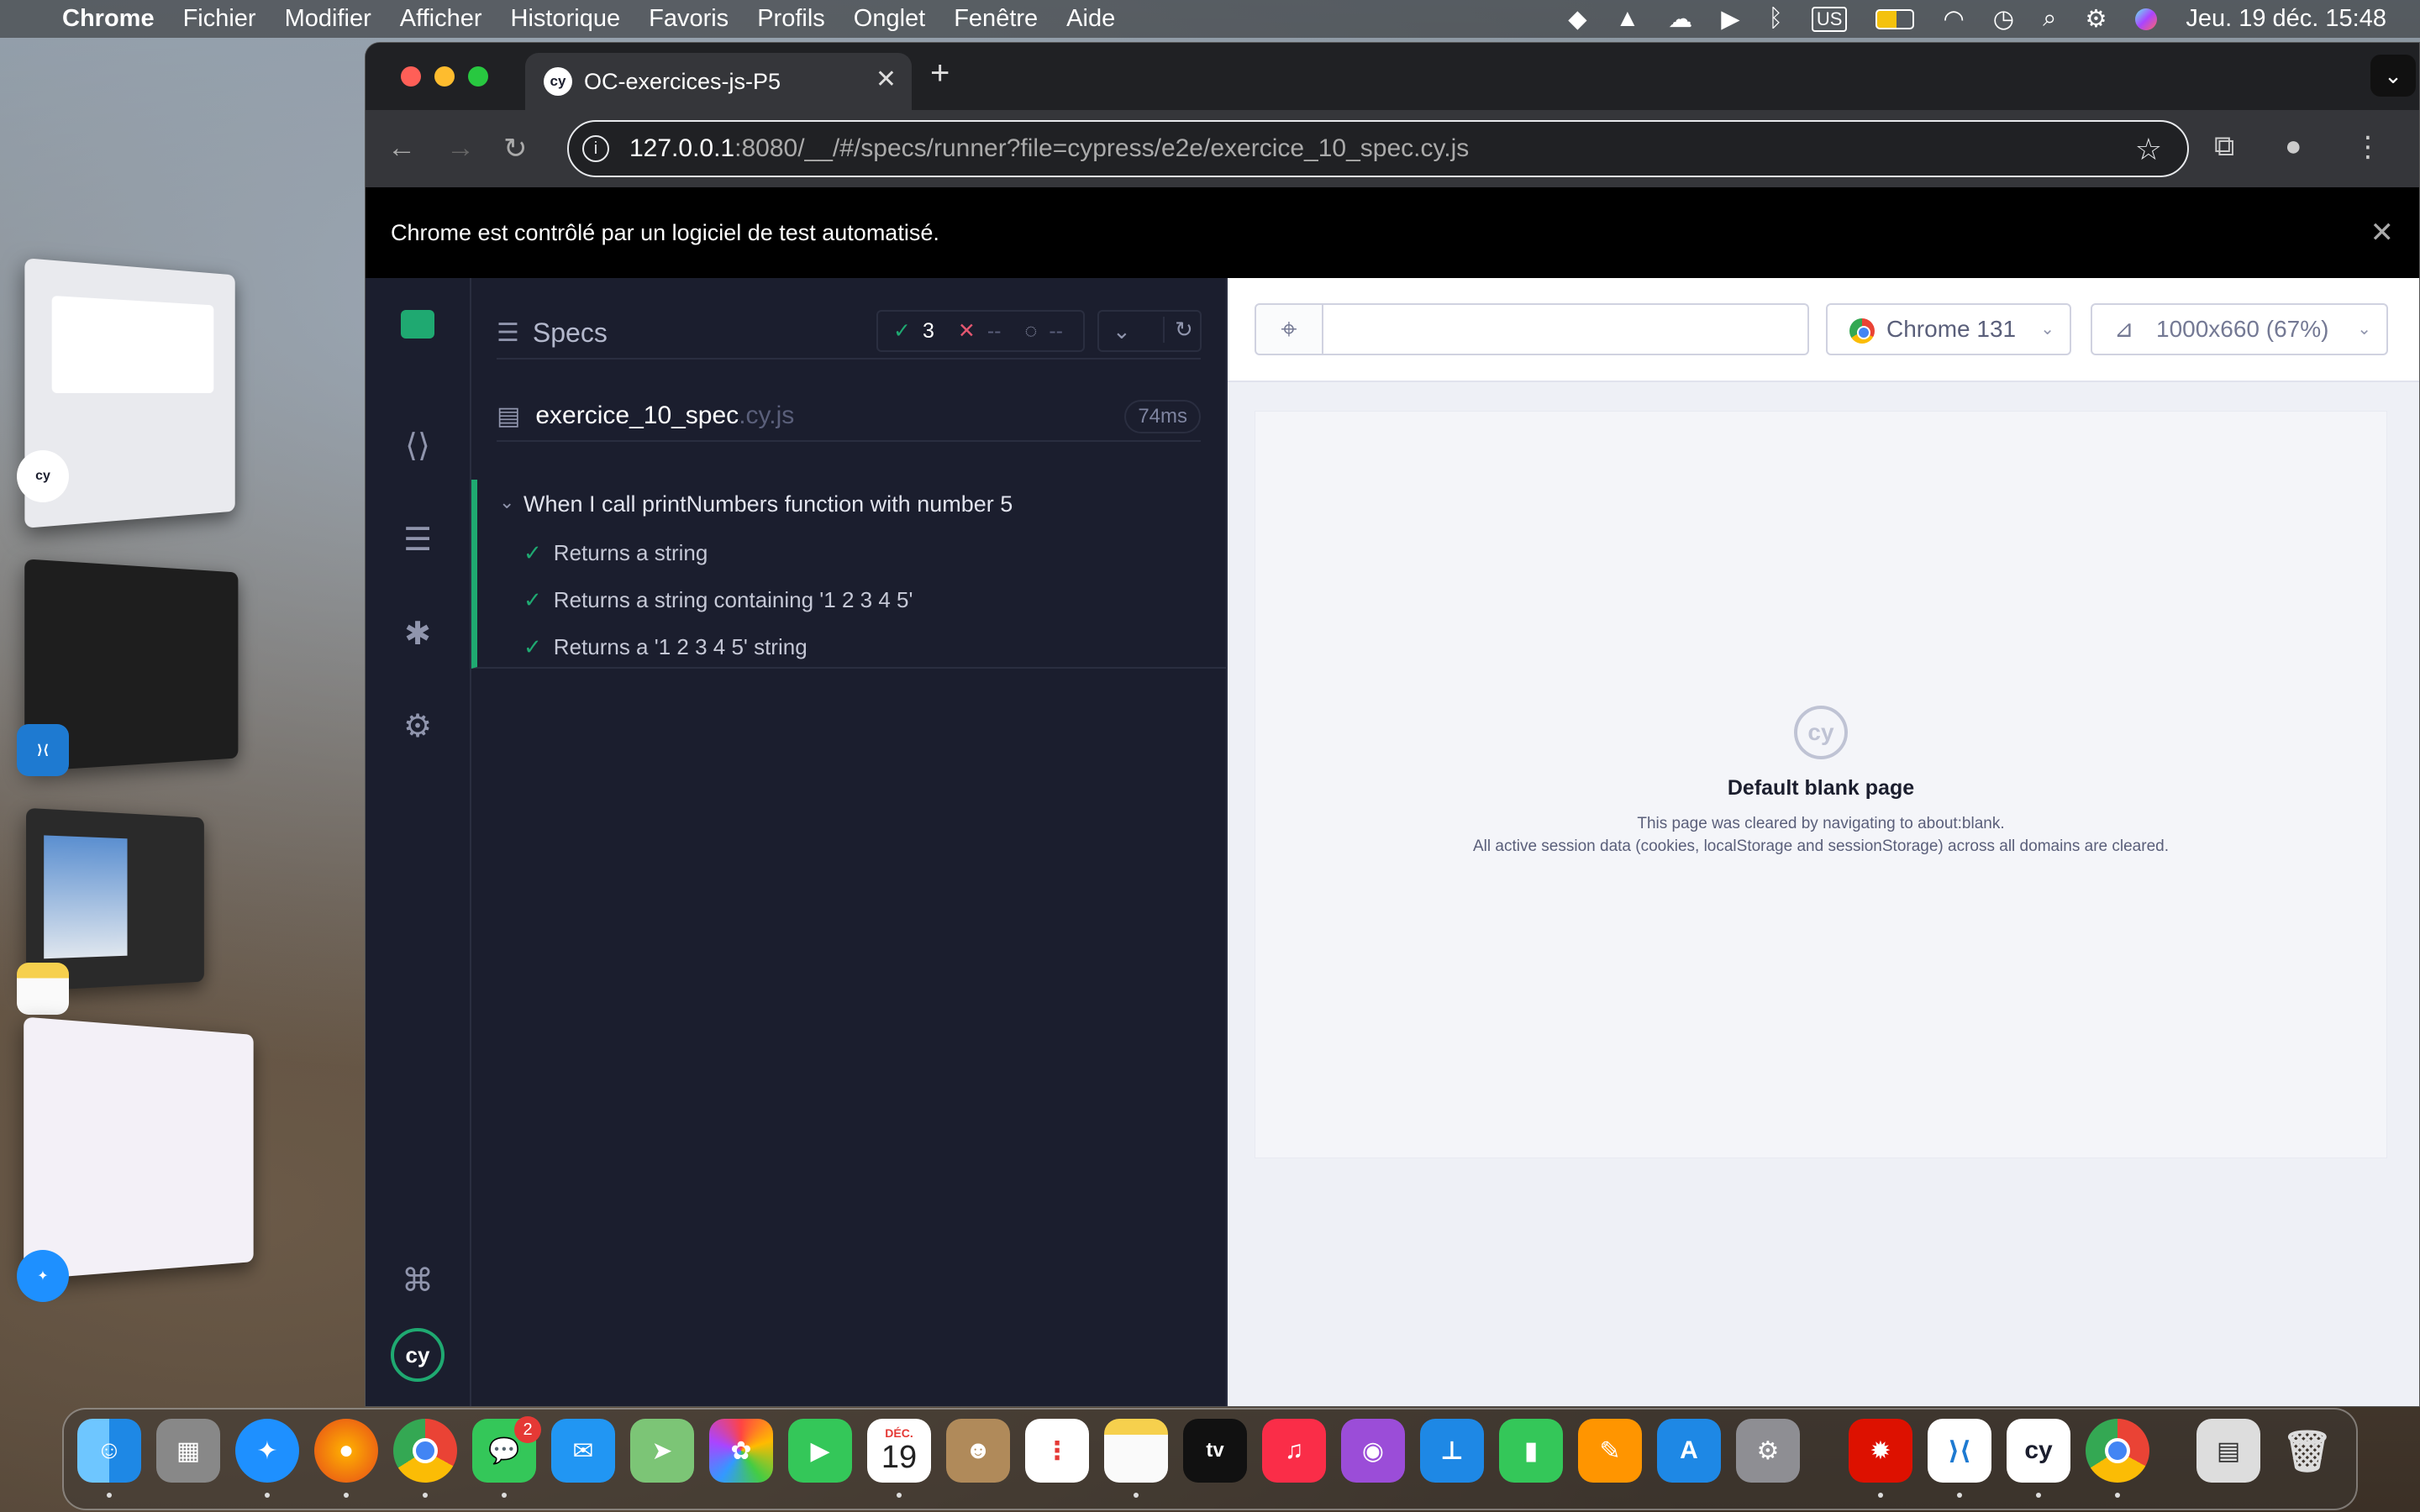 This screenshot has width=2420, height=1512. Describe the element at coordinates (886, 79) in the screenshot. I see `close-tab-icon: ✕` at that location.